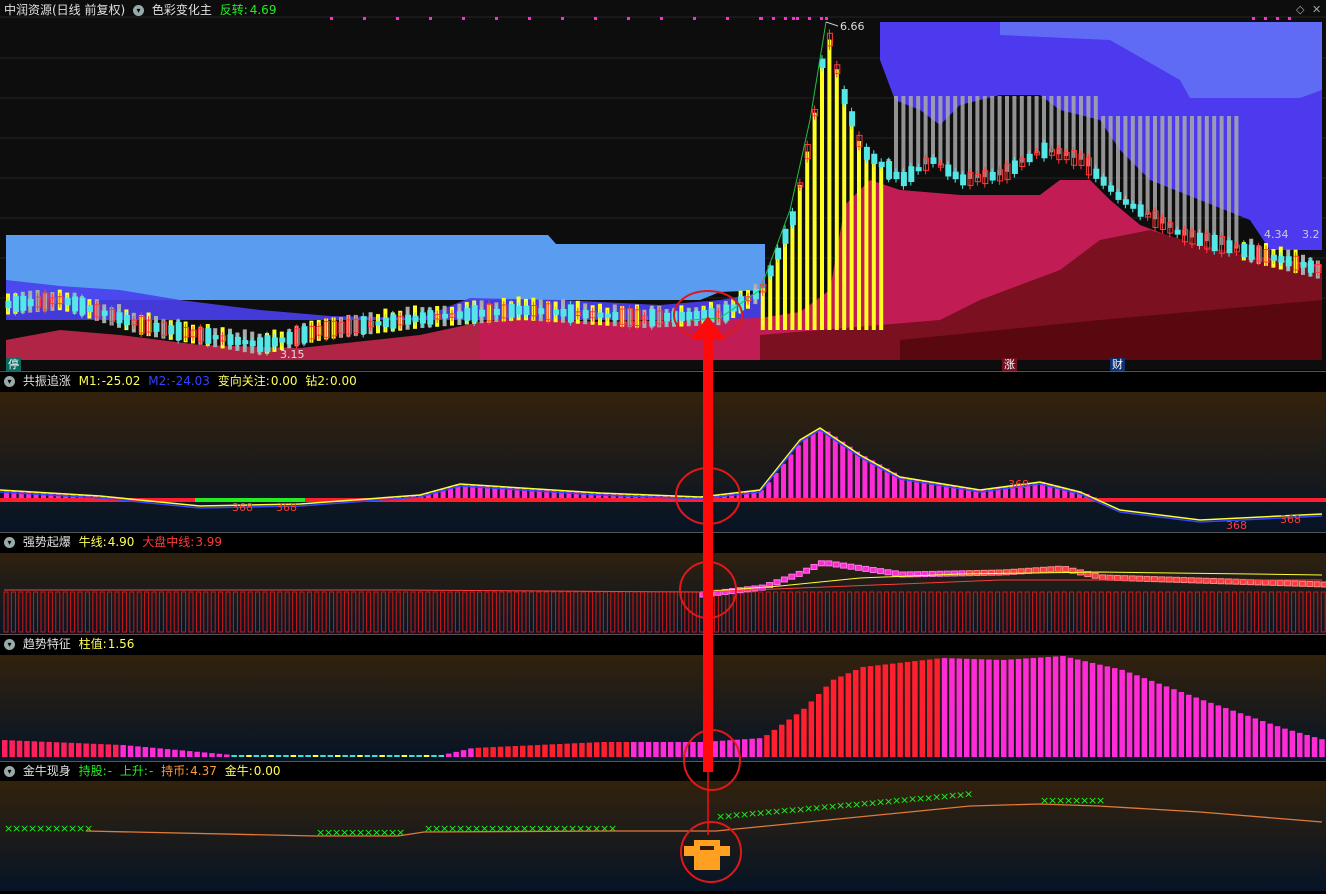  Describe the element at coordinates (182, 10) in the screenshot. I see `indicator-name: 色彩变化主` at that location.